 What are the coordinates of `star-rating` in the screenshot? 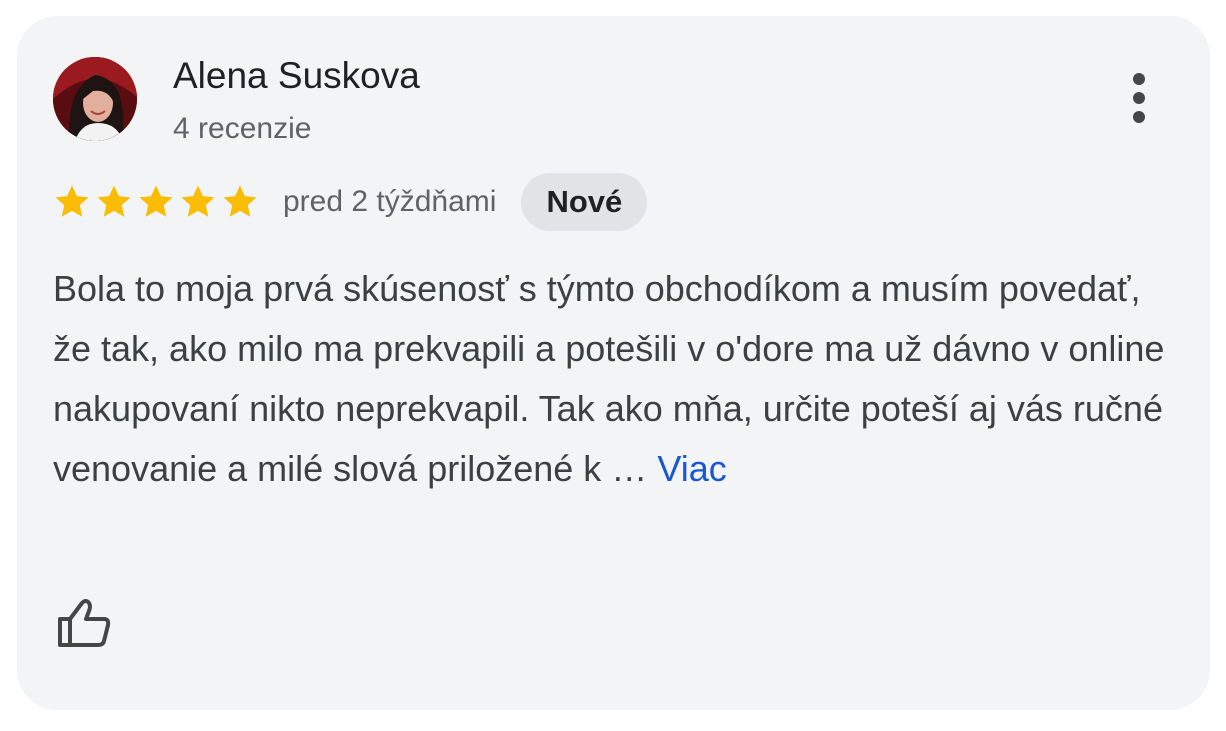 It's located at (156, 202).